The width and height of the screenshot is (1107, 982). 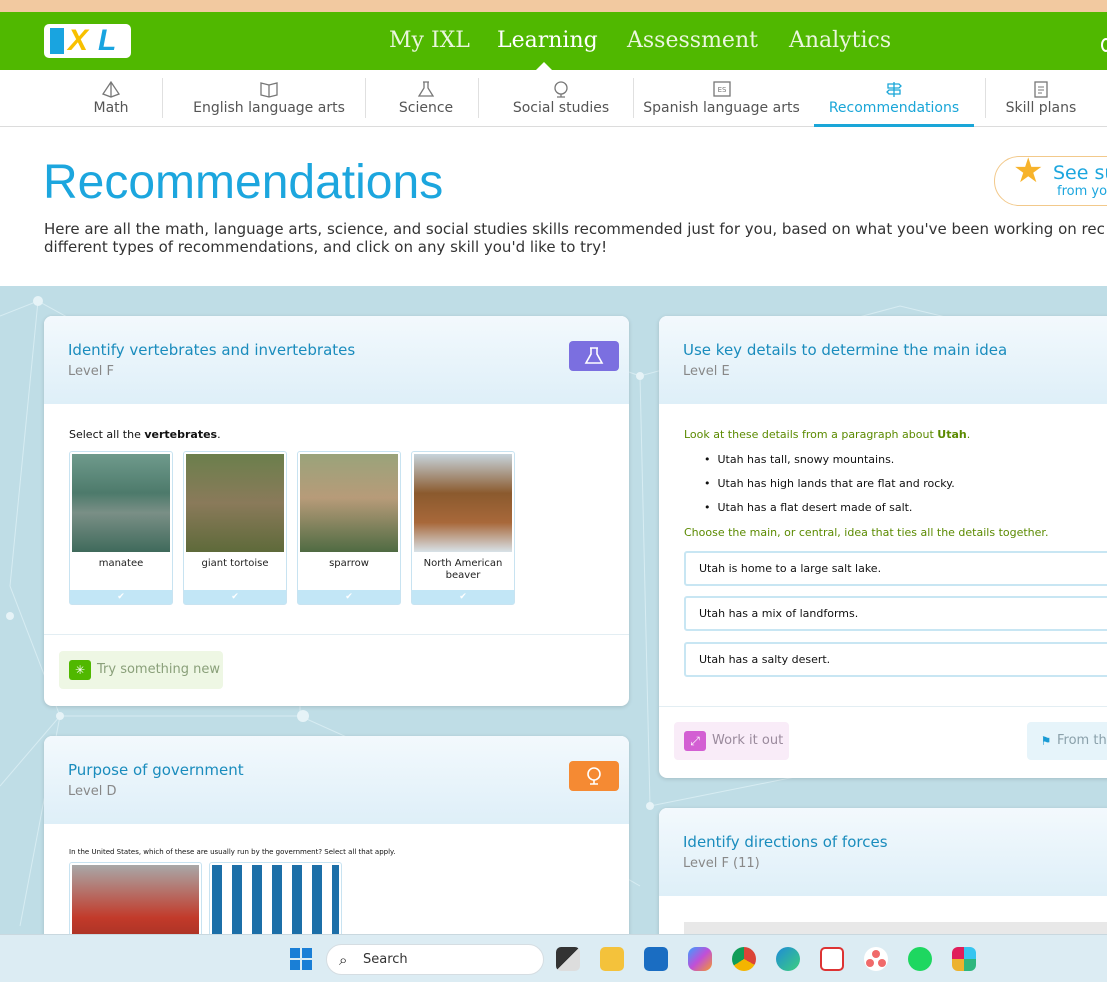 I want to click on tab-spanish-language-arts: ES Spanish language arts, so click(x=721, y=98).